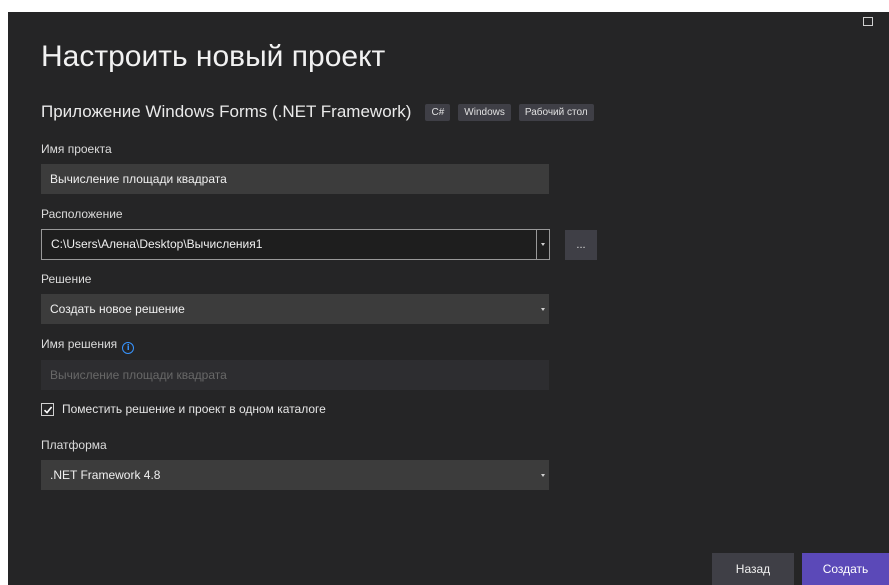 This screenshot has height=585, width=889. I want to click on solution-label: Решение, so click(66, 279).